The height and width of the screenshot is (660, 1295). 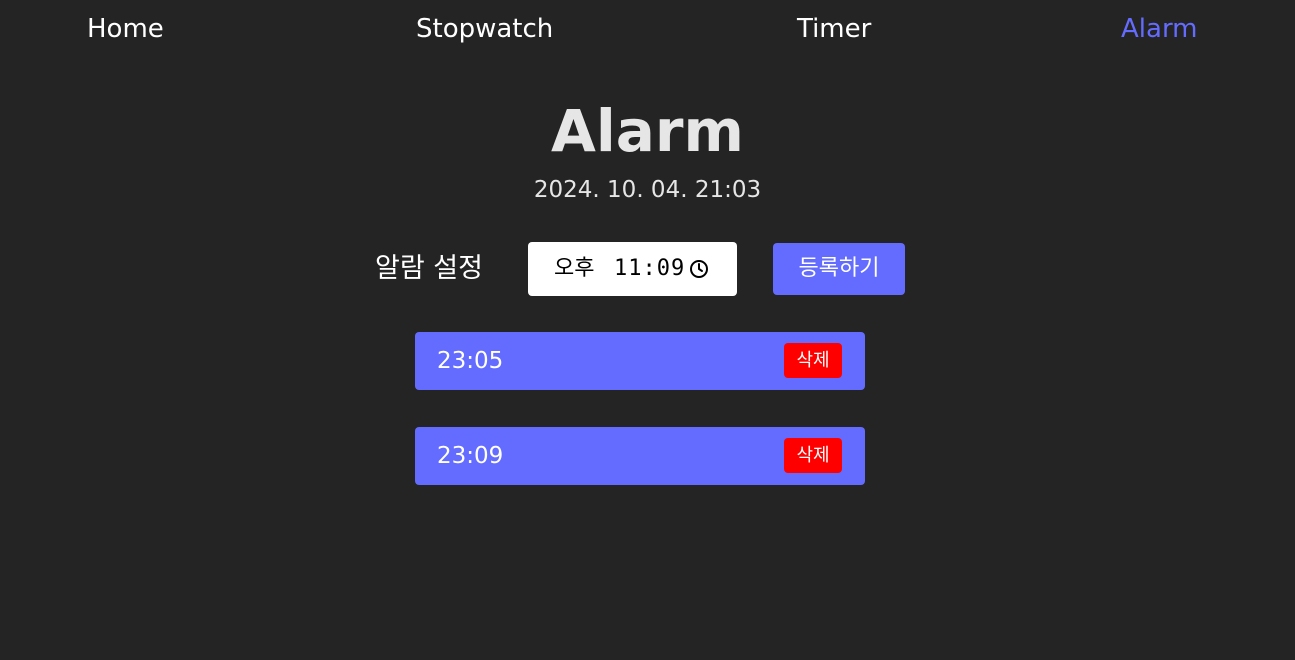 I want to click on time-value-segment: 11:09, so click(x=649, y=269).